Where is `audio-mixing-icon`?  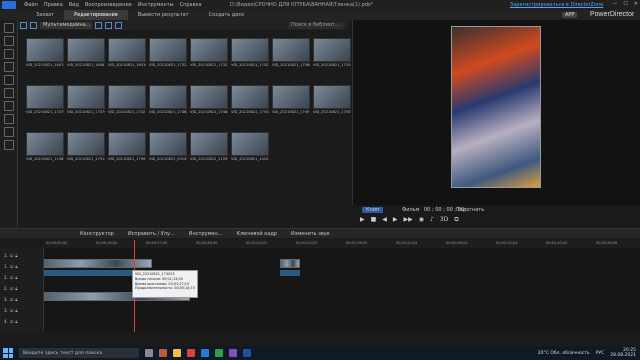 audio-mixing-icon is located at coordinates (9, 106).